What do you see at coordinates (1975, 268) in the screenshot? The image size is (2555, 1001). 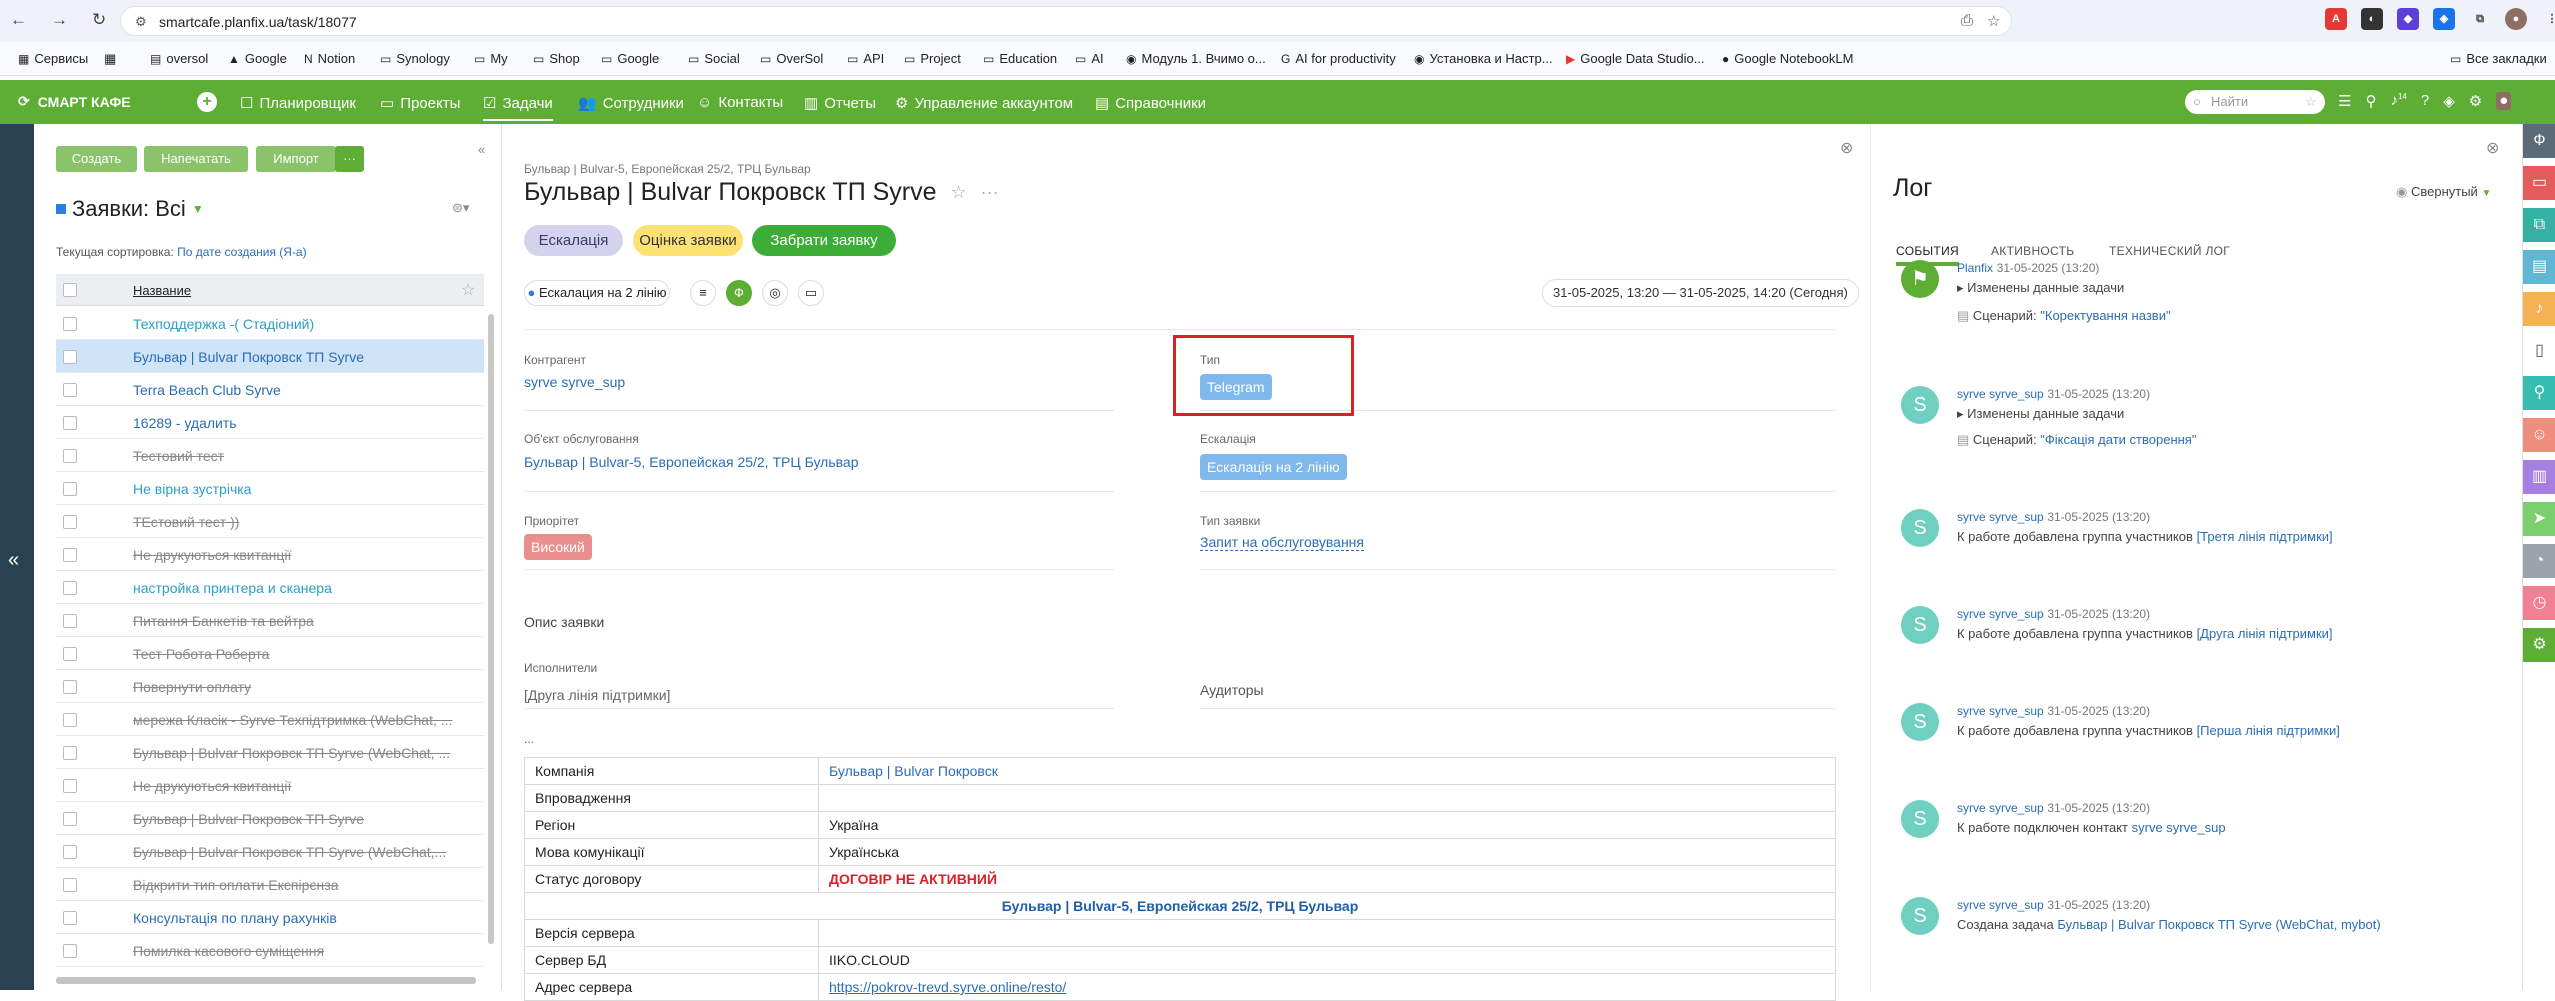 I see `author-link: Planfix` at bounding box center [1975, 268].